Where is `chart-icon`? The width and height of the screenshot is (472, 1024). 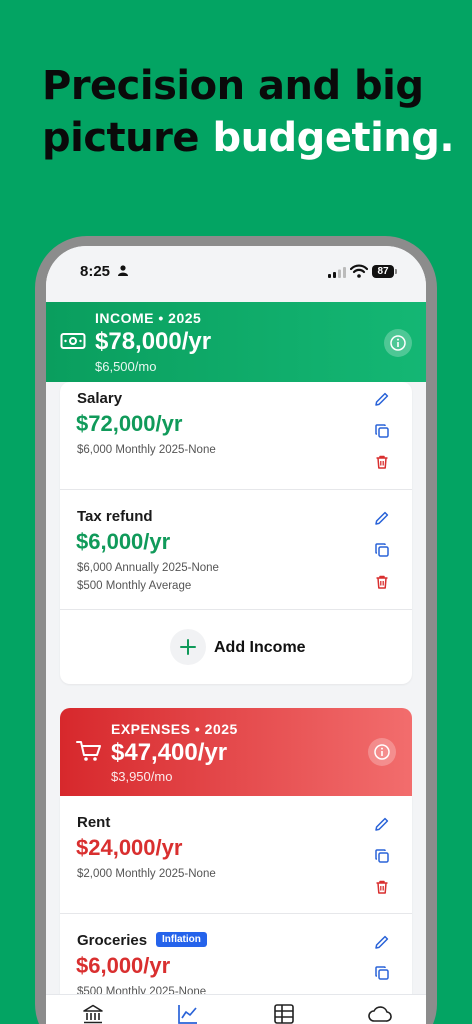 chart-icon is located at coordinates (188, 1013).